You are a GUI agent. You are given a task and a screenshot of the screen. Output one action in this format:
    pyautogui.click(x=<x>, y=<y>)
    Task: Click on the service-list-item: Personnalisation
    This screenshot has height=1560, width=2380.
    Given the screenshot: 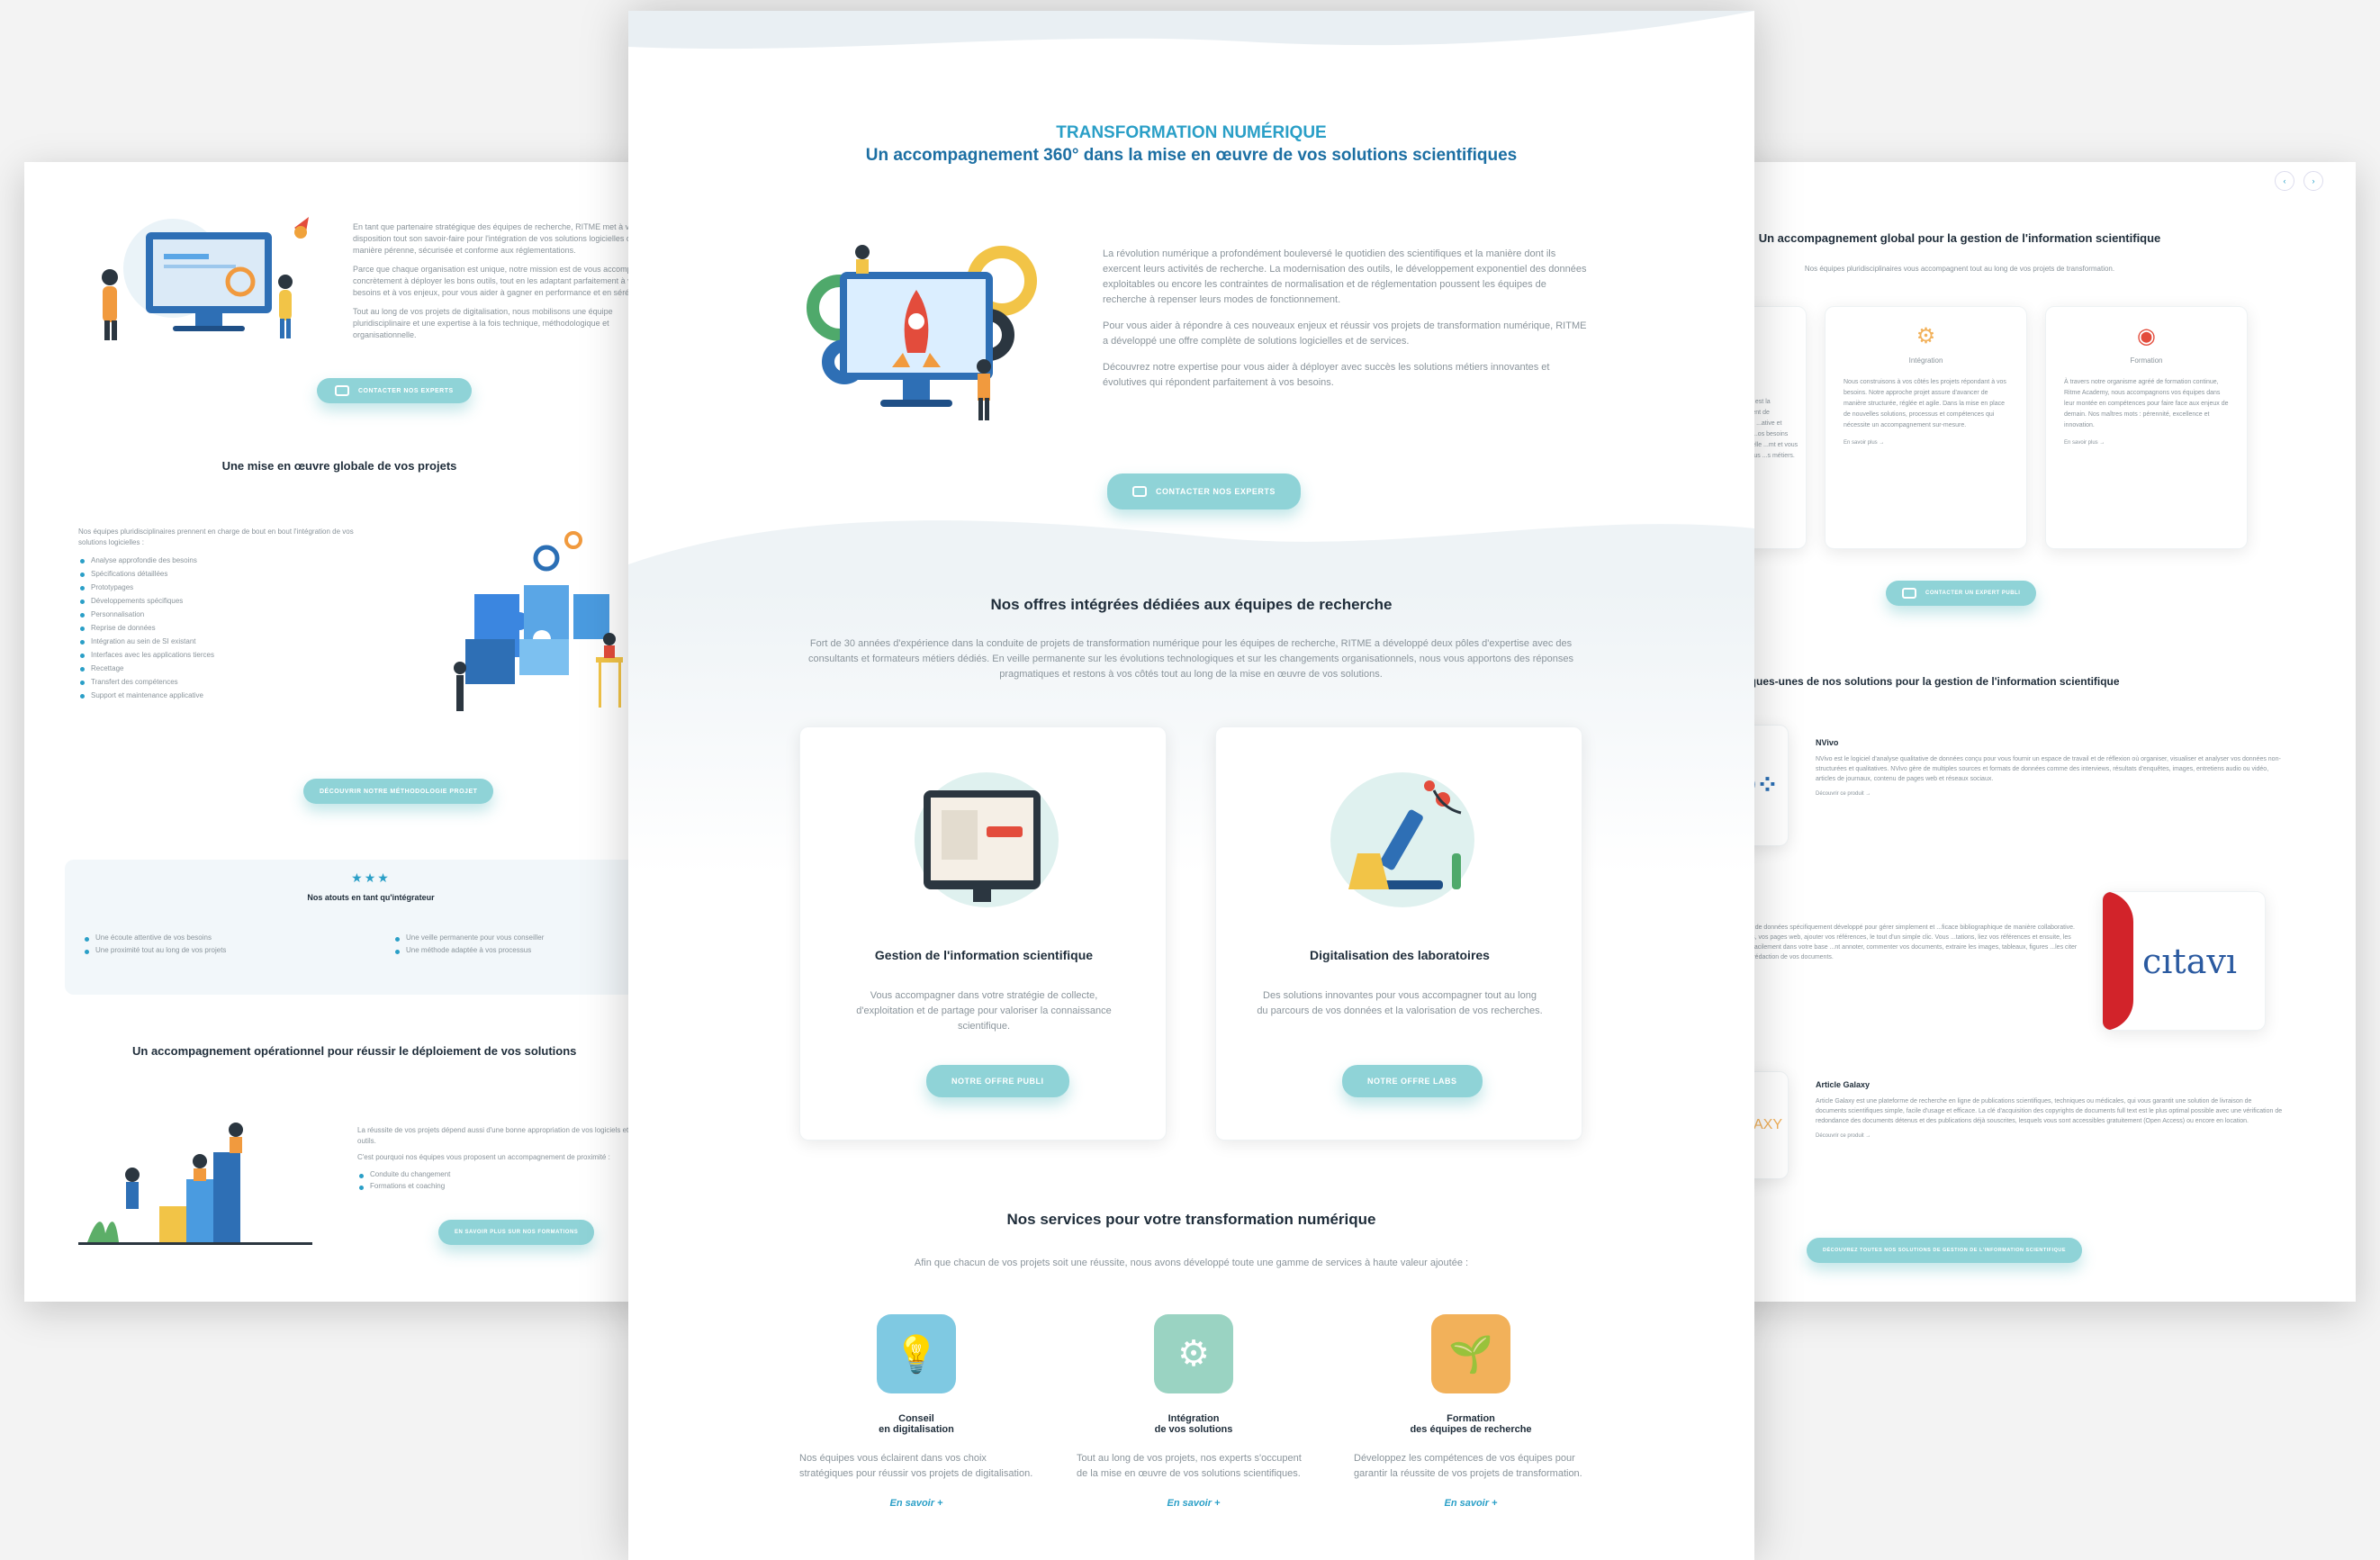 What is the action you would take?
    pyautogui.click(x=227, y=614)
    